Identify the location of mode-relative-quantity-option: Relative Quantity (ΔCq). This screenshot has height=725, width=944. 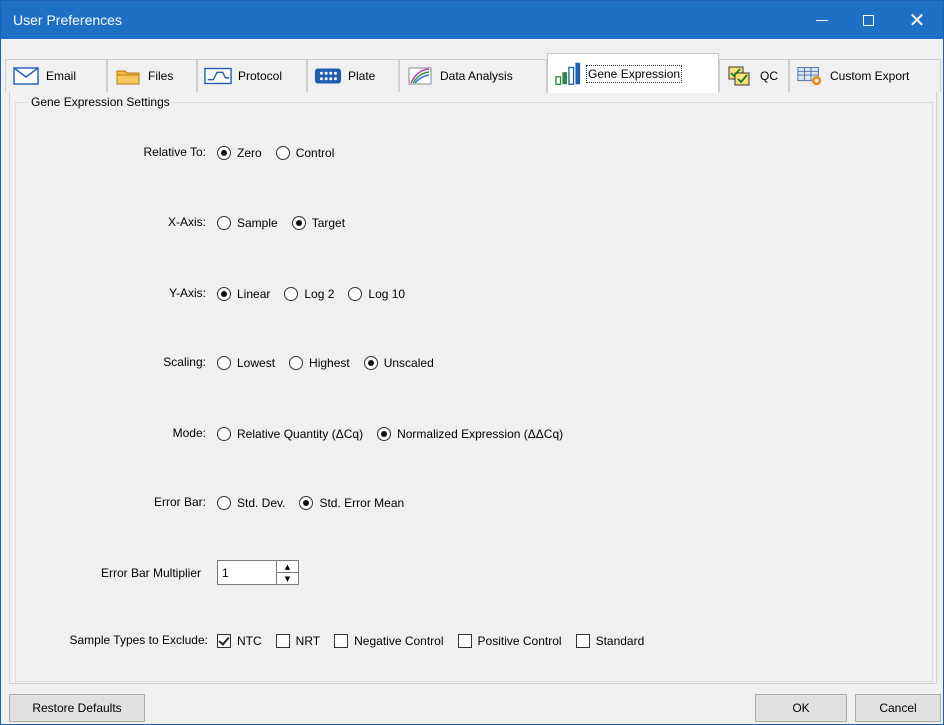
(290, 434).